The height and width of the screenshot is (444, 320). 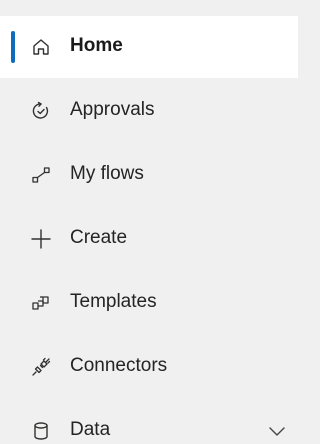 I want to click on templates-icon, so click(x=41, y=303).